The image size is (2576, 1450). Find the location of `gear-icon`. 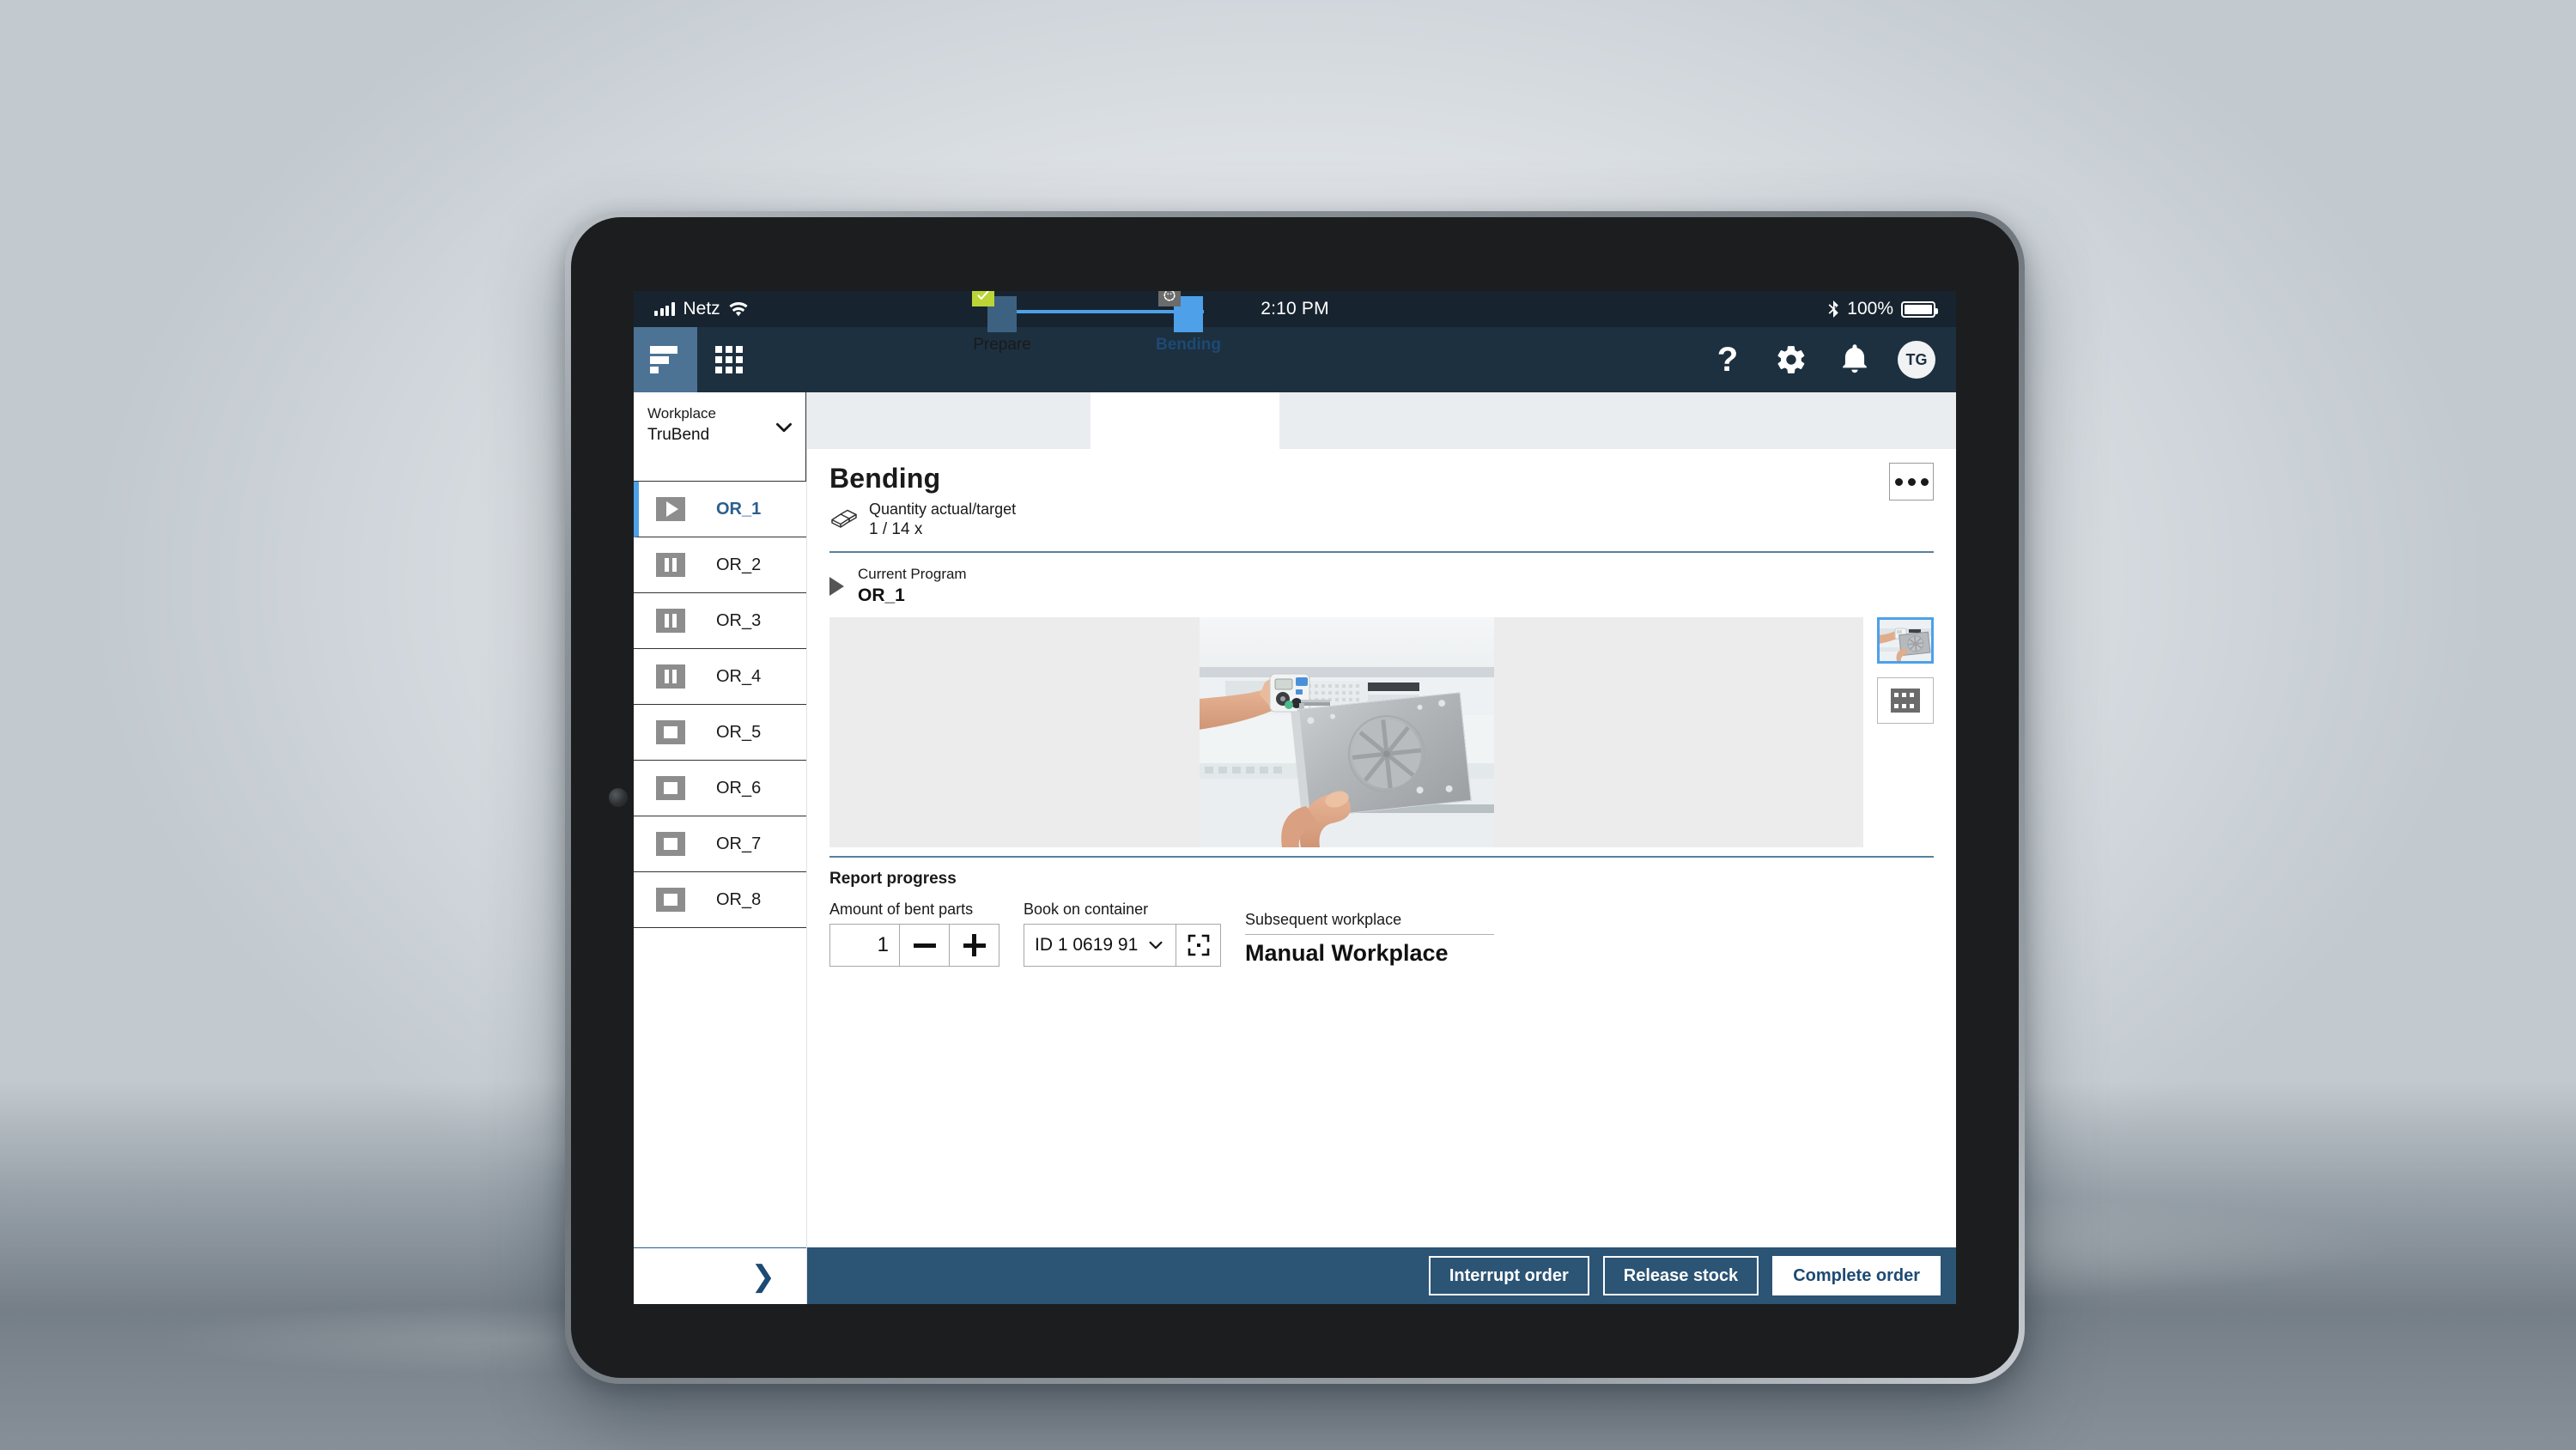

gear-icon is located at coordinates (1791, 359).